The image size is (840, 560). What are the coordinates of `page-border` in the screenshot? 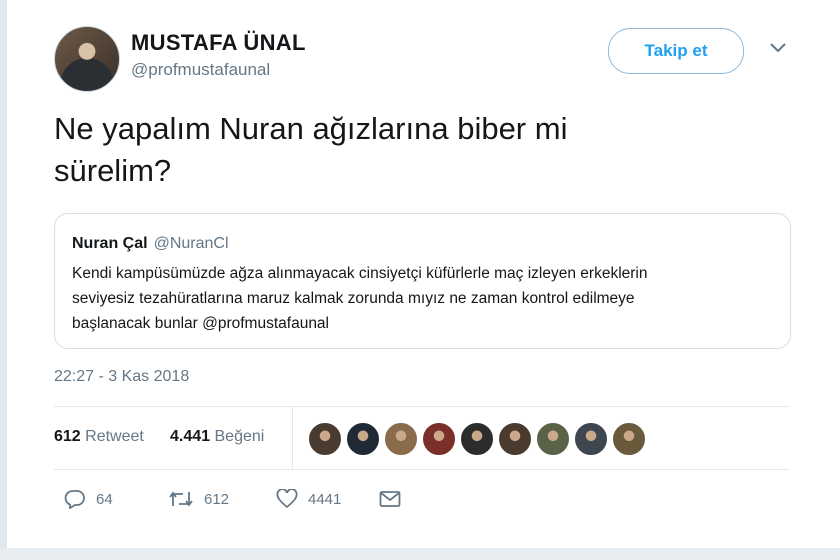 It's located at (3, 280).